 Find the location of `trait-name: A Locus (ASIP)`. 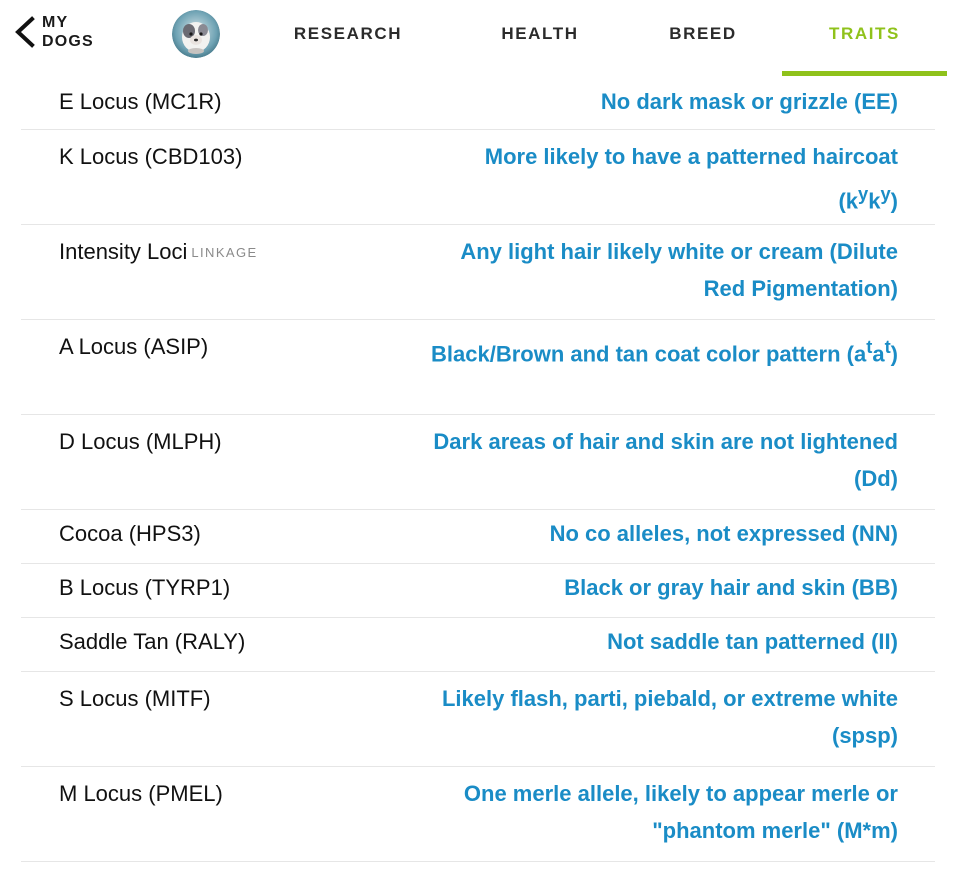

trait-name: A Locus (ASIP) is located at coordinates (134, 346).